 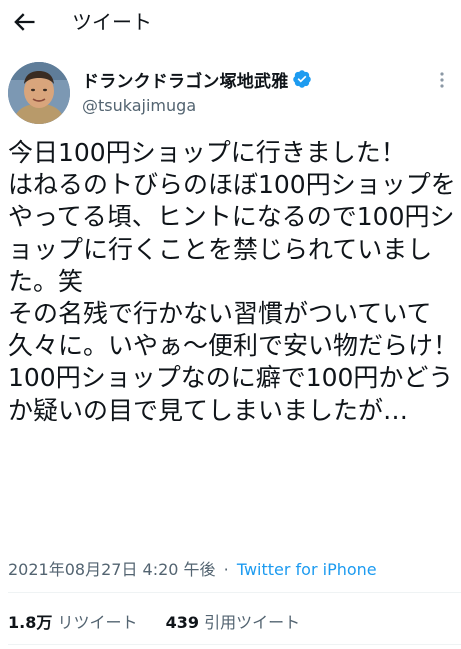 What do you see at coordinates (182, 622) in the screenshot?
I see `quotes-count: 439` at bounding box center [182, 622].